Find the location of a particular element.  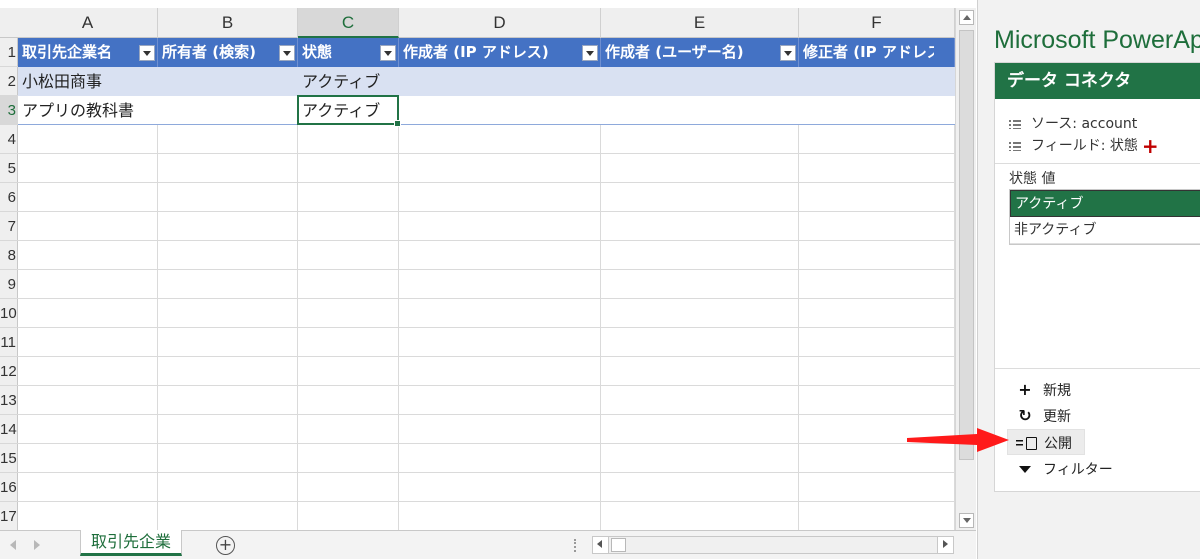

table-header-cell: 取引先企業名 is located at coordinates (88, 52).